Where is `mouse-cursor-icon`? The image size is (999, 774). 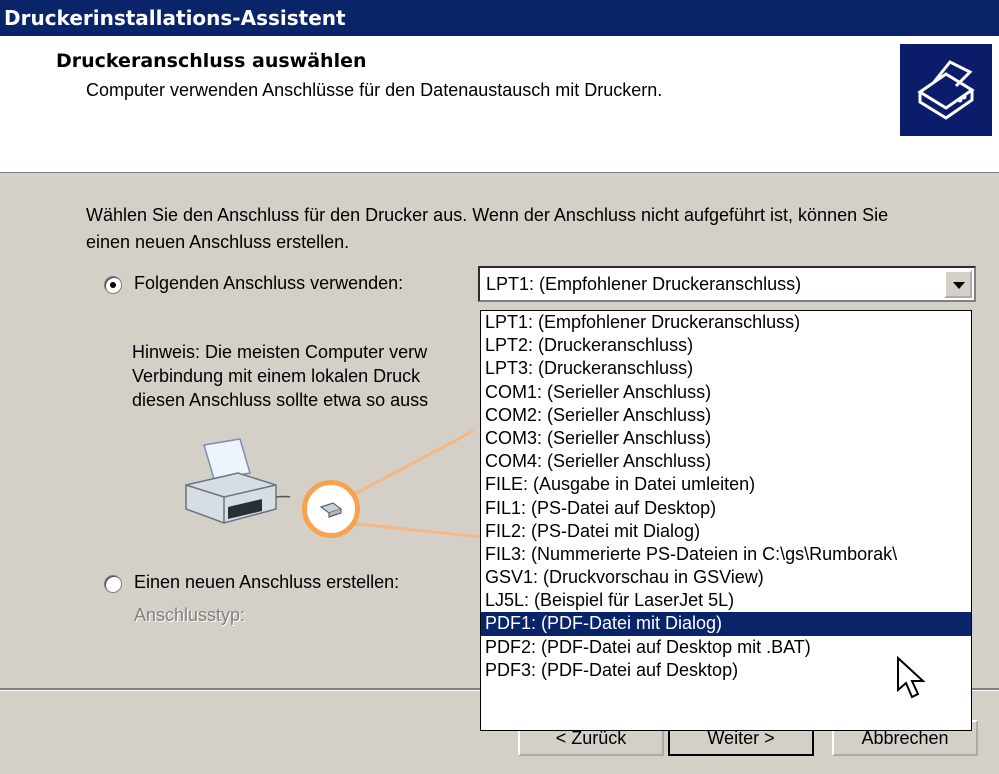
mouse-cursor-icon is located at coordinates (913, 680).